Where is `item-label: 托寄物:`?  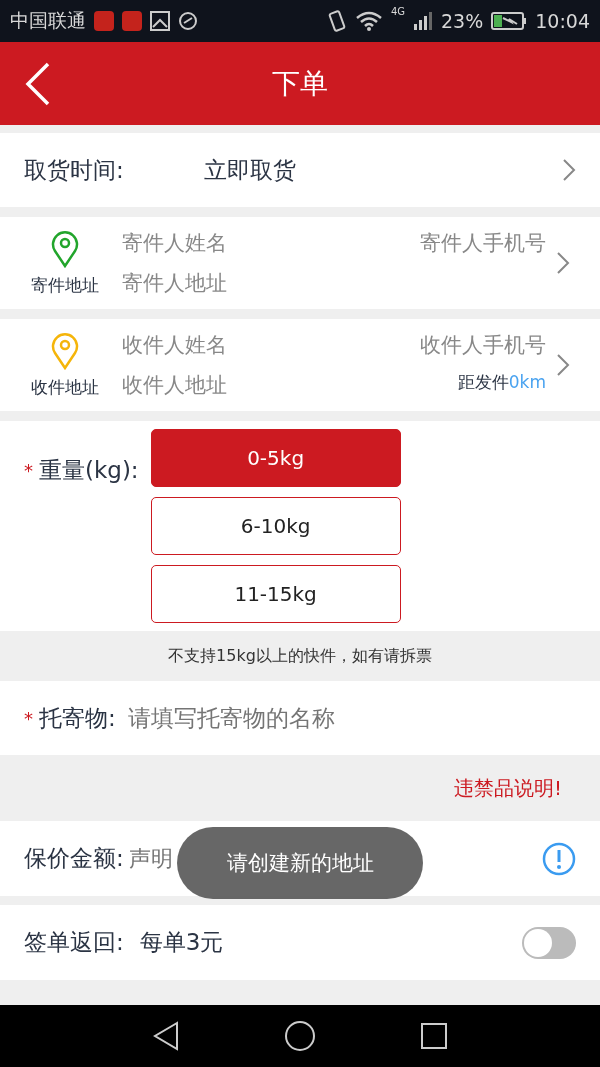
item-label: 托寄物: is located at coordinates (77, 718).